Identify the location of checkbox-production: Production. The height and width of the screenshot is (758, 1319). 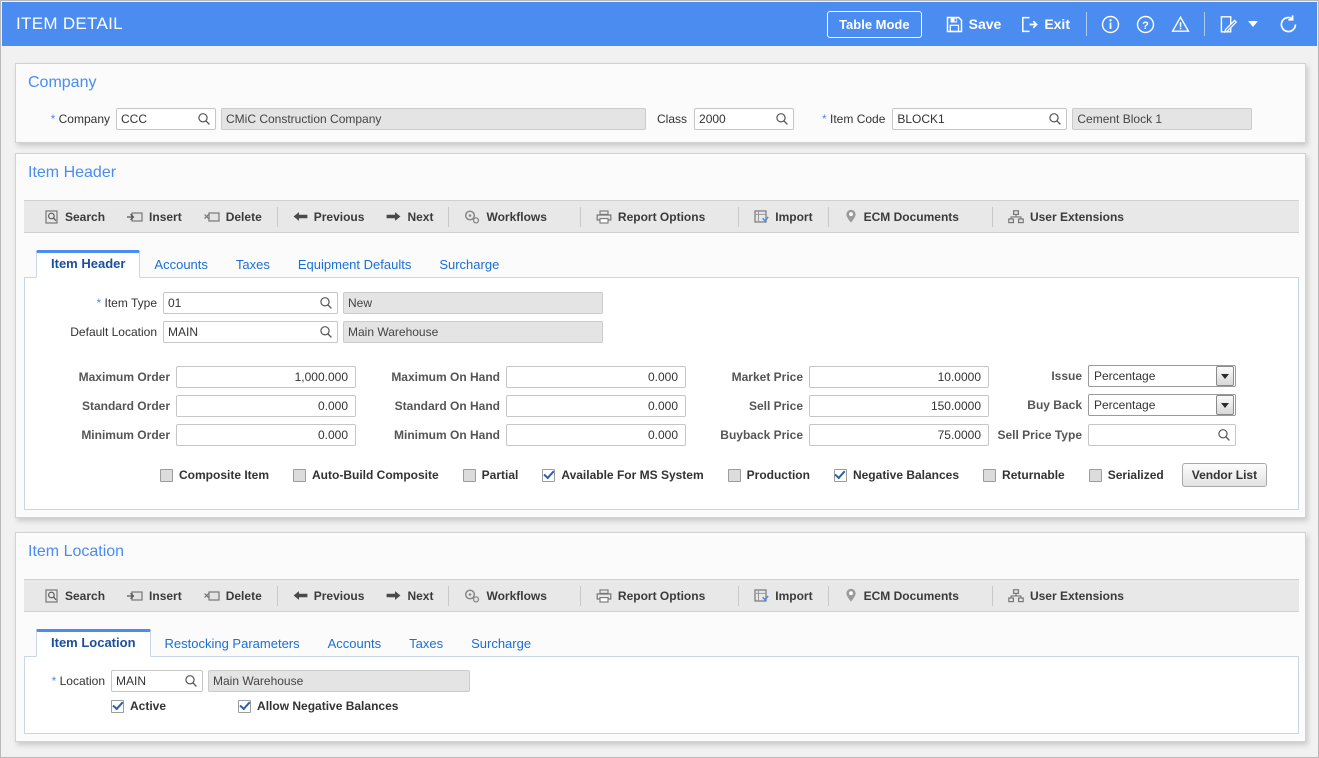
(768, 475).